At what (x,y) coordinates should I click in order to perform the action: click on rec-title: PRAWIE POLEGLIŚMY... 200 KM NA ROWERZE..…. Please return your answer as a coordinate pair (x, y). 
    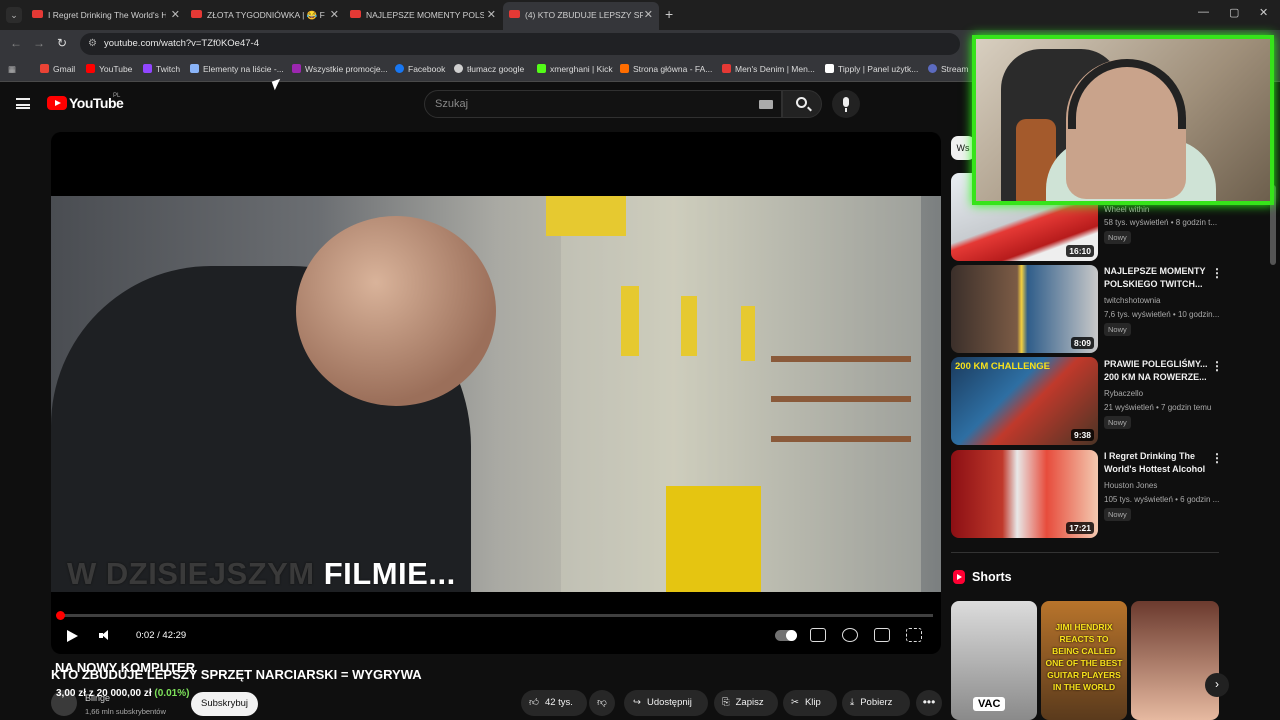
    Looking at the image, I should click on (1156, 371).